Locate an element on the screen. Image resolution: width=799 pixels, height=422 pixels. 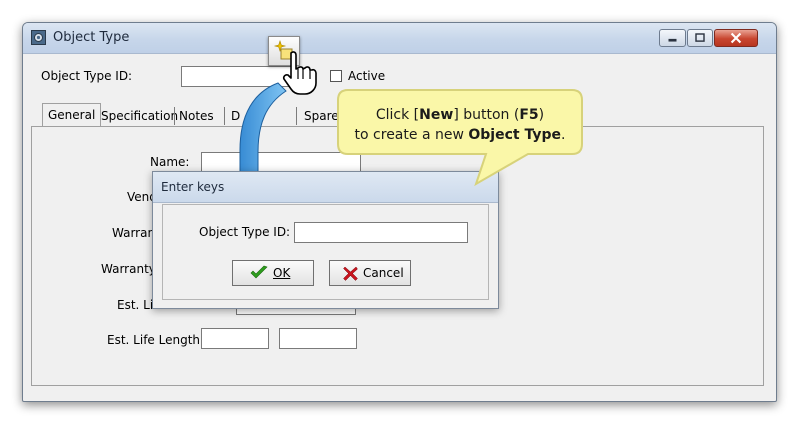
maximize-icon is located at coordinates (700, 37).